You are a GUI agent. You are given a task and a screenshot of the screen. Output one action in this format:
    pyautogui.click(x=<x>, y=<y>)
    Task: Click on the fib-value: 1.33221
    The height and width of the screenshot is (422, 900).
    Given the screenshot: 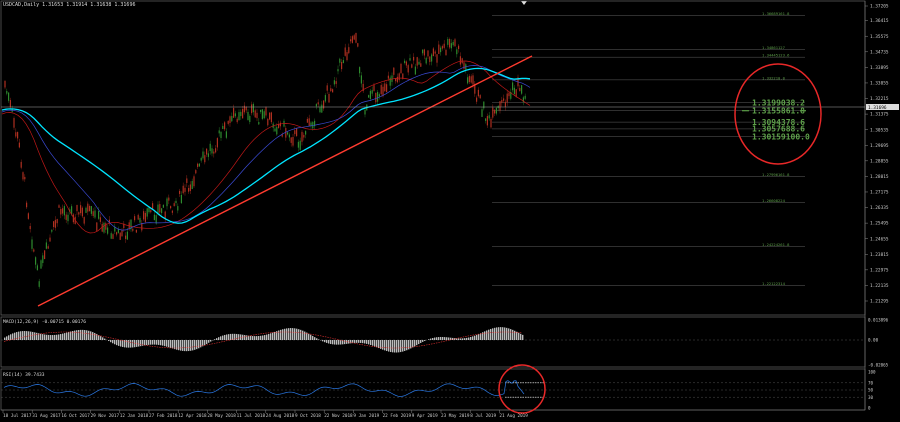 What is the action you would take?
    pyautogui.click(x=770, y=77)
    